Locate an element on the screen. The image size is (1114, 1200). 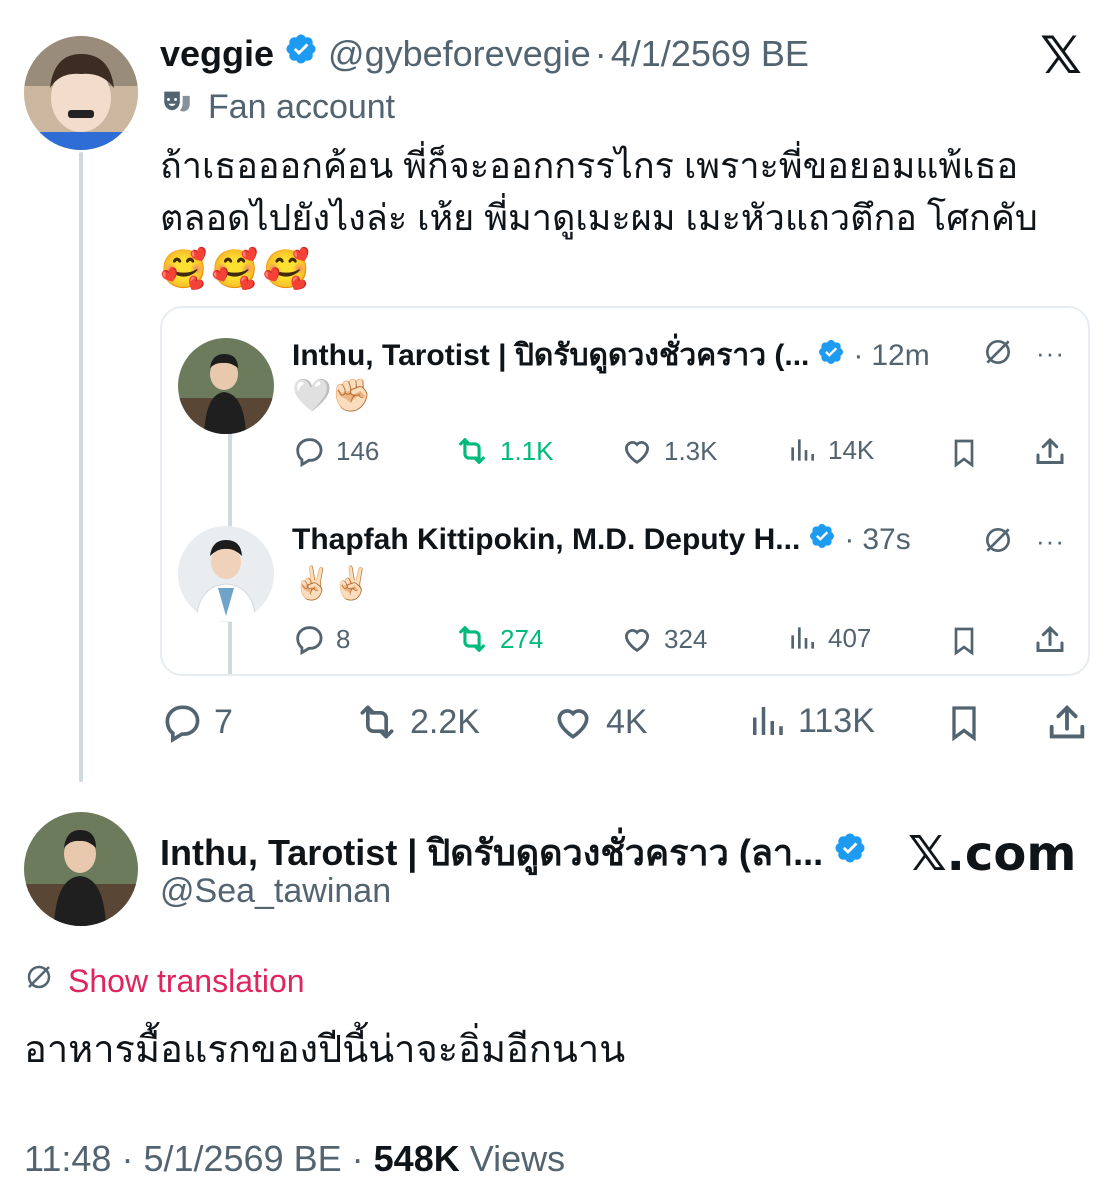
quote-1-repost-button: 1.1K is located at coordinates (504, 451).